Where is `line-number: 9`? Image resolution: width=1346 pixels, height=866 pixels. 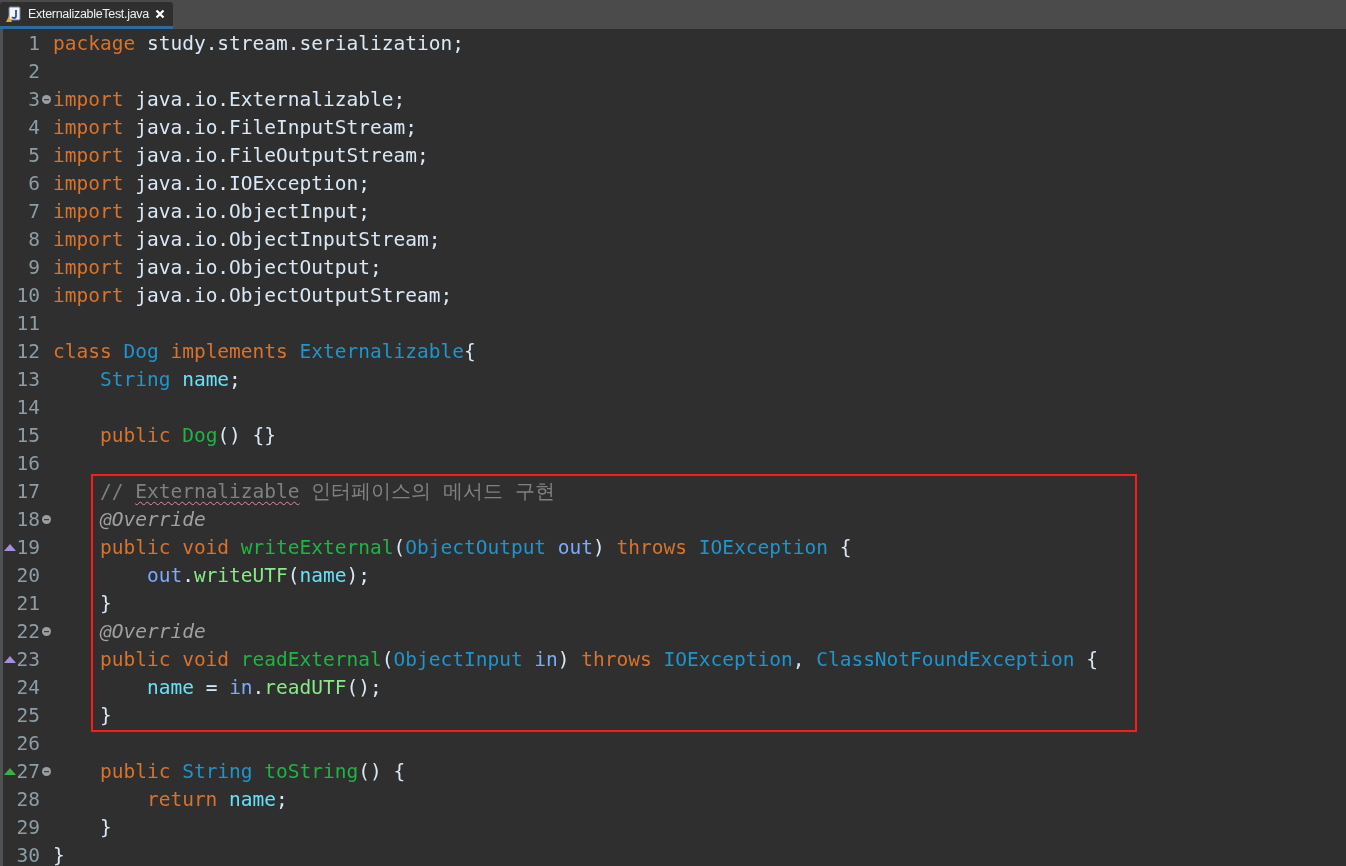 line-number: 9 is located at coordinates (33, 267).